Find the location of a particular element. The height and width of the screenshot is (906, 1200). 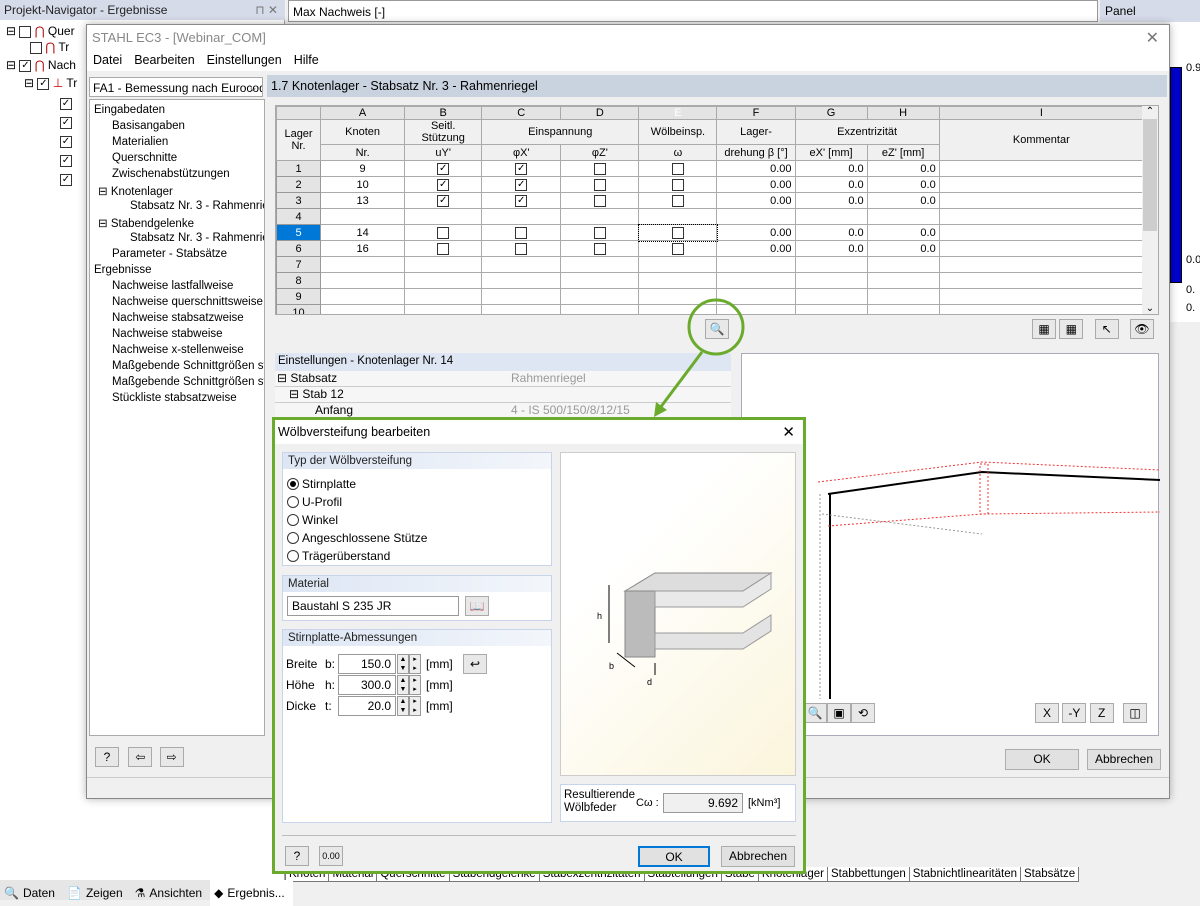

tree-item-label: Zwischenabstützungen is located at coordinates (171, 174).